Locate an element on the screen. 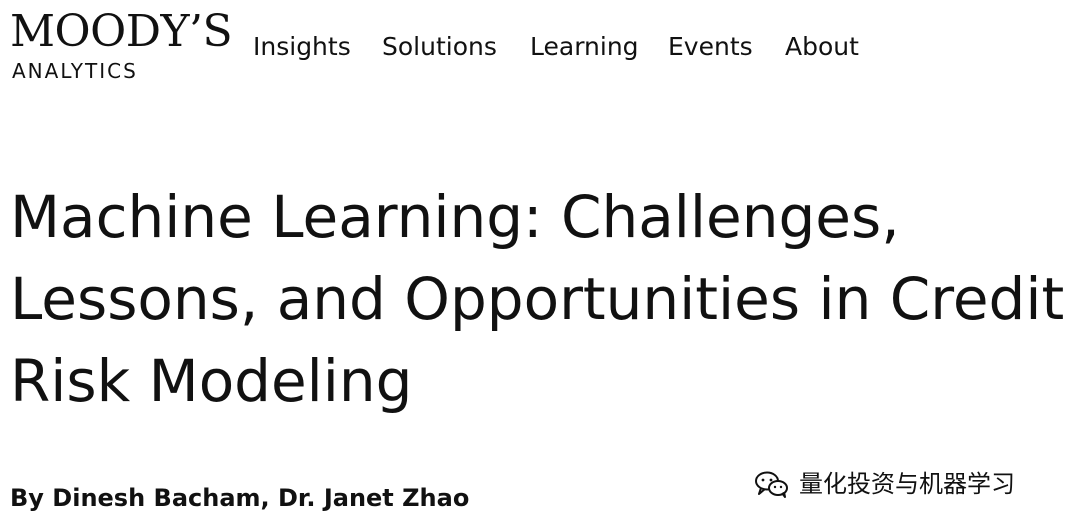 The height and width of the screenshot is (529, 1080). nav-learning: Learning is located at coordinates (584, 47).